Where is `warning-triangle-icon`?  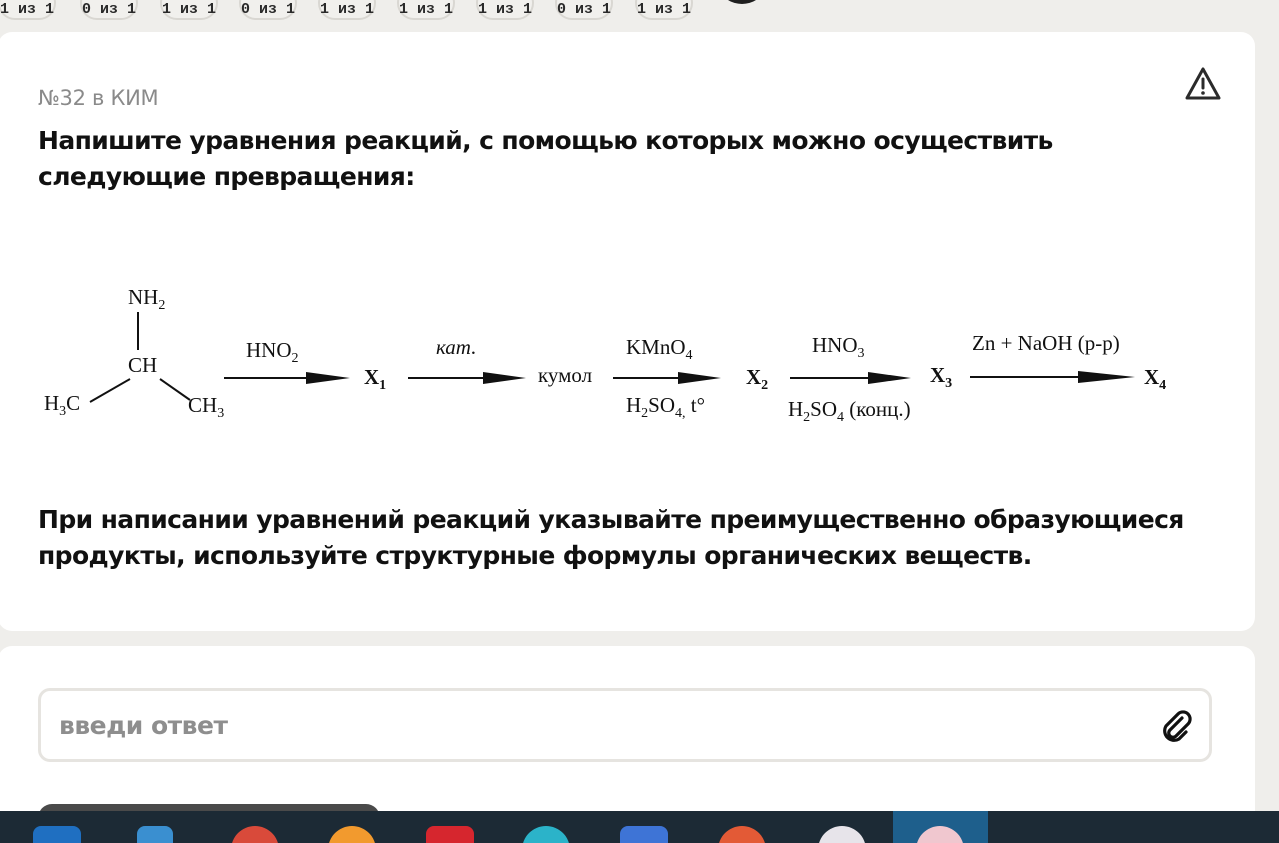
warning-triangle-icon is located at coordinates (1203, 84).